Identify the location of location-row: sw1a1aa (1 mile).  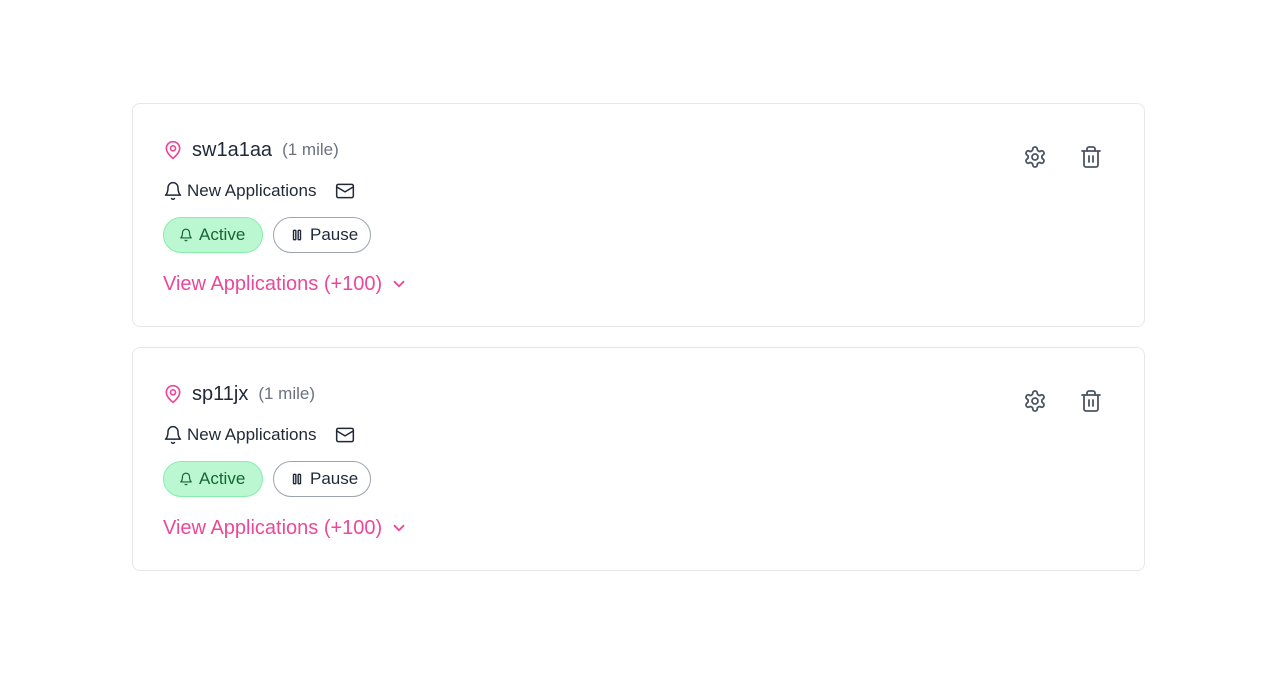
(251, 150).